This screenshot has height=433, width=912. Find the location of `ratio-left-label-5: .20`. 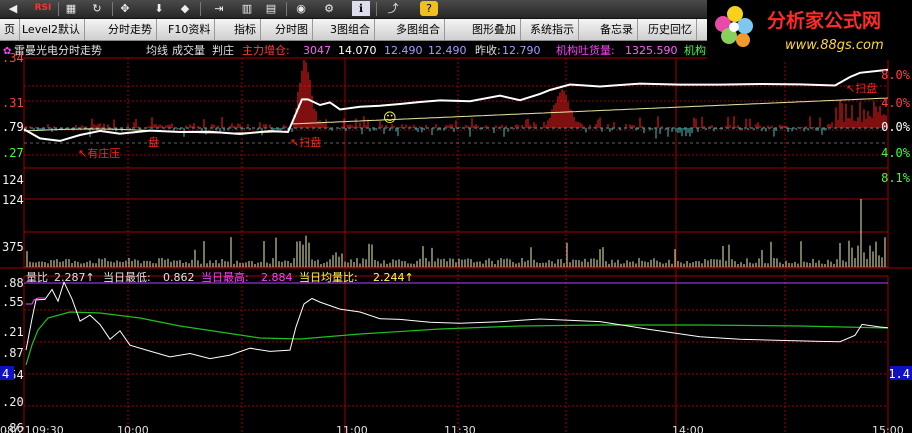

ratio-left-label-5: .20 is located at coordinates (13, 402).